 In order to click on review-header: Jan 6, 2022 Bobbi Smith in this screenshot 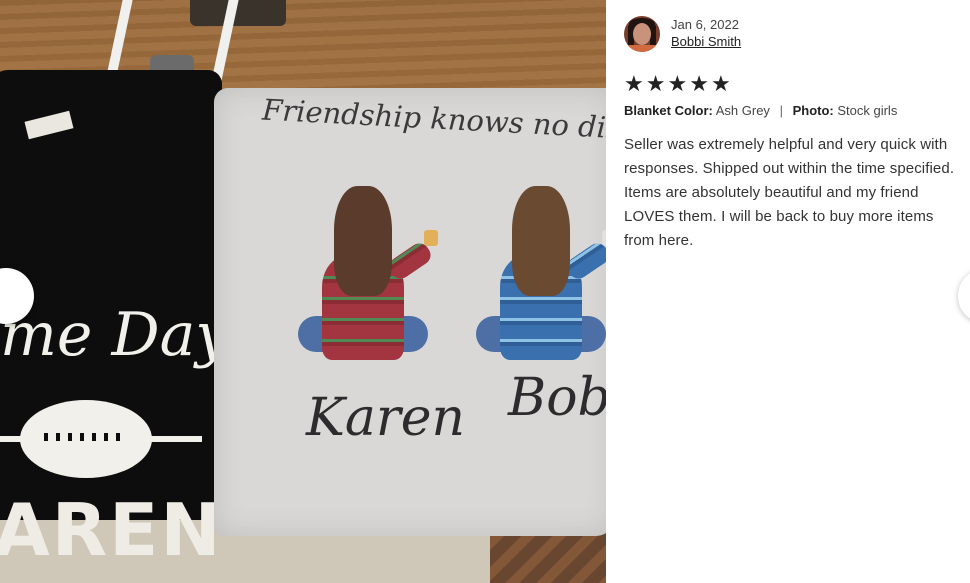, I will do `click(794, 34)`.